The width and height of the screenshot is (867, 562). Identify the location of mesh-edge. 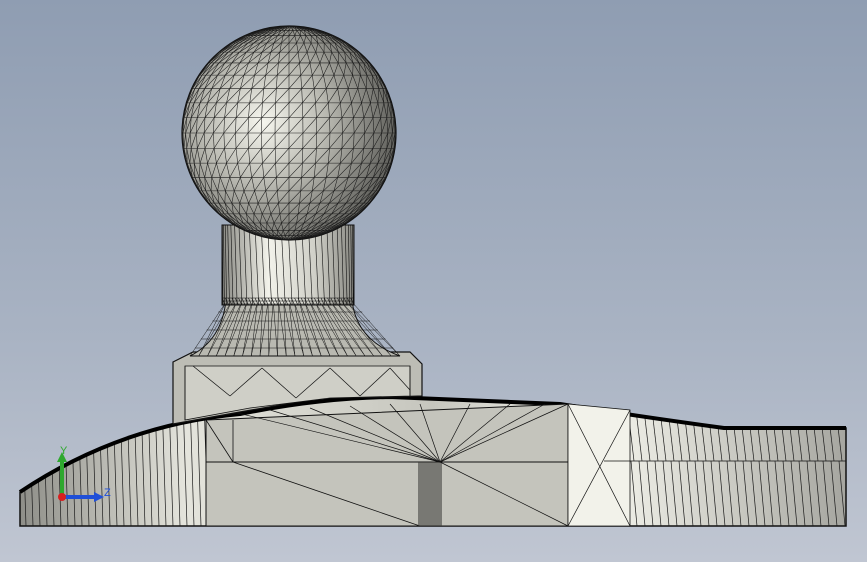
(850, 493).